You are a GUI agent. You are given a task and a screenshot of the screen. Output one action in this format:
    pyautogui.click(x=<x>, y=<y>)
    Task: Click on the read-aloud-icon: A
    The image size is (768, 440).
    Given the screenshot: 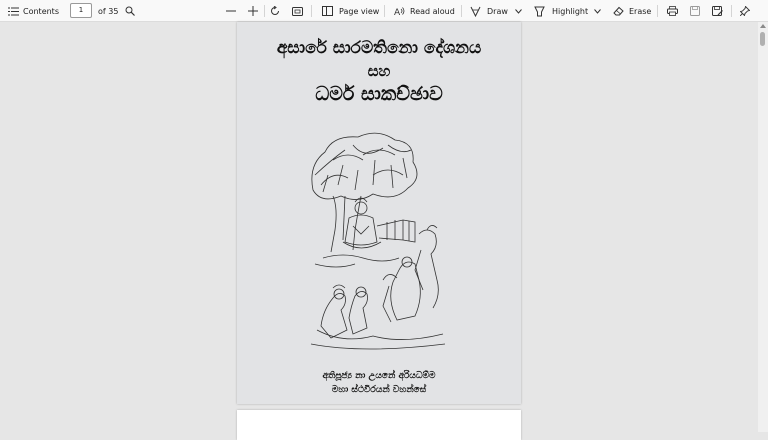 What is the action you would take?
    pyautogui.click(x=399, y=11)
    